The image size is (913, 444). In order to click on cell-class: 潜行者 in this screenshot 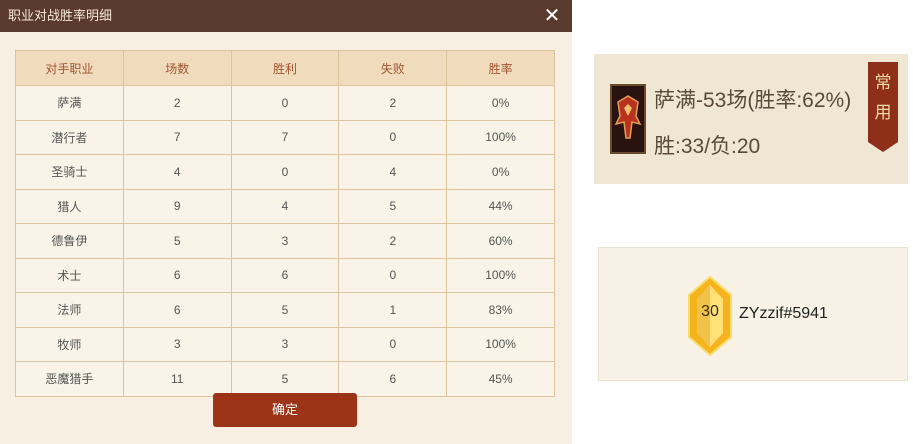, I will do `click(69, 137)`.